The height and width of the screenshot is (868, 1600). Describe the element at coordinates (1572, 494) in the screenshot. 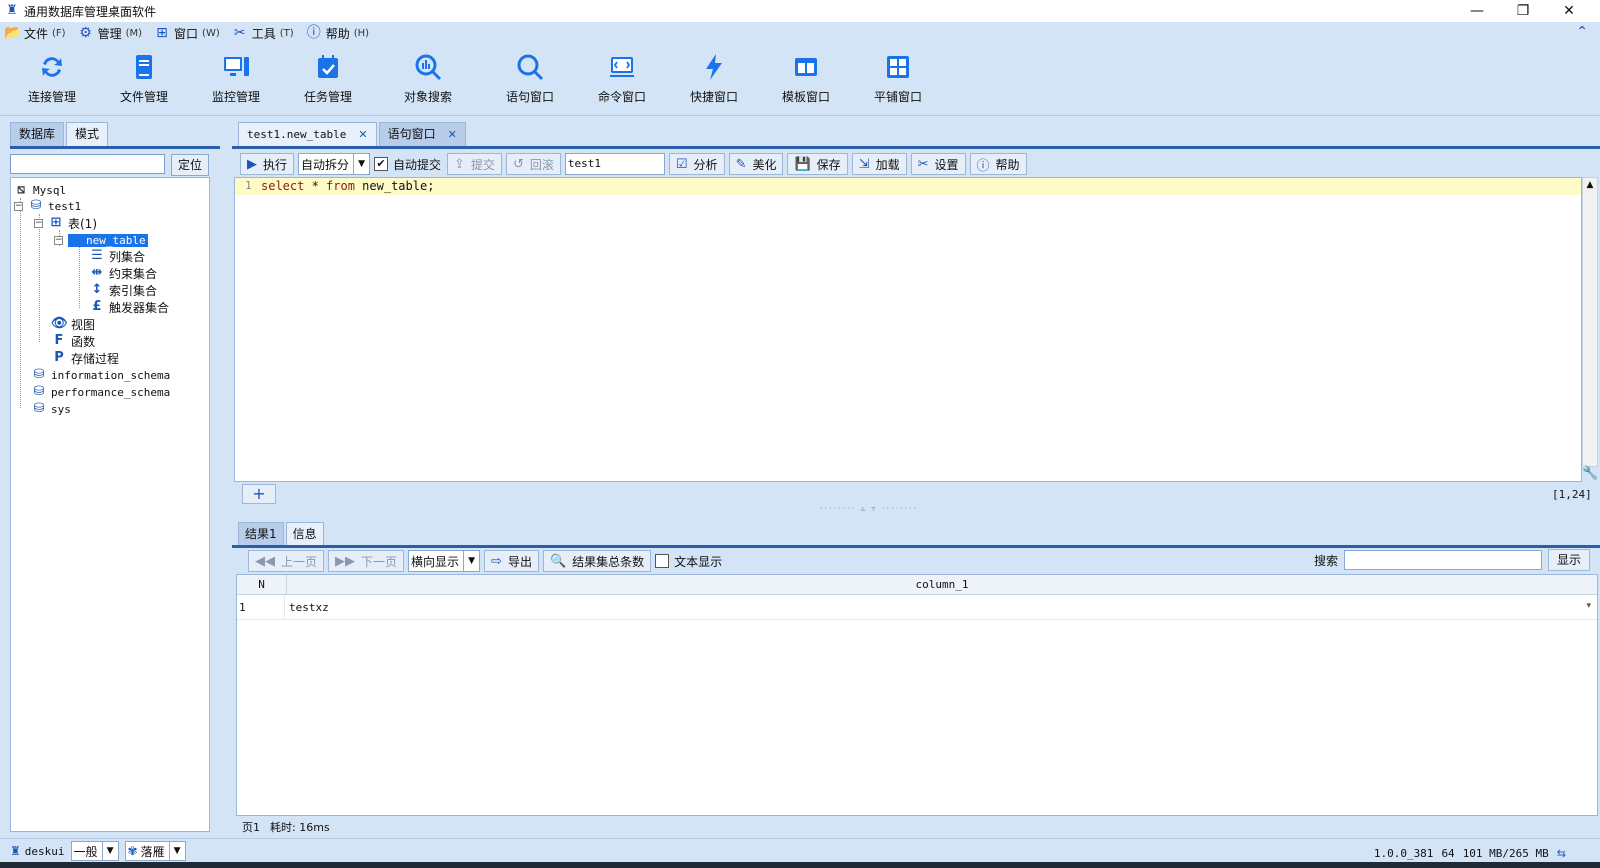

I see `cursor-position: [1,24]` at that location.